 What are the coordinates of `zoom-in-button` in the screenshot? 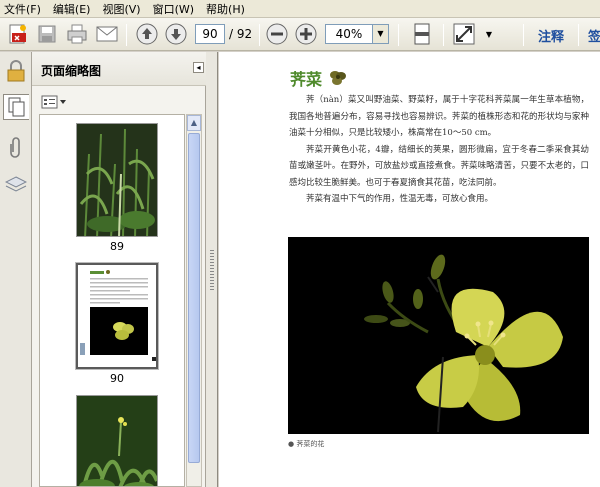 It's located at (306, 34).